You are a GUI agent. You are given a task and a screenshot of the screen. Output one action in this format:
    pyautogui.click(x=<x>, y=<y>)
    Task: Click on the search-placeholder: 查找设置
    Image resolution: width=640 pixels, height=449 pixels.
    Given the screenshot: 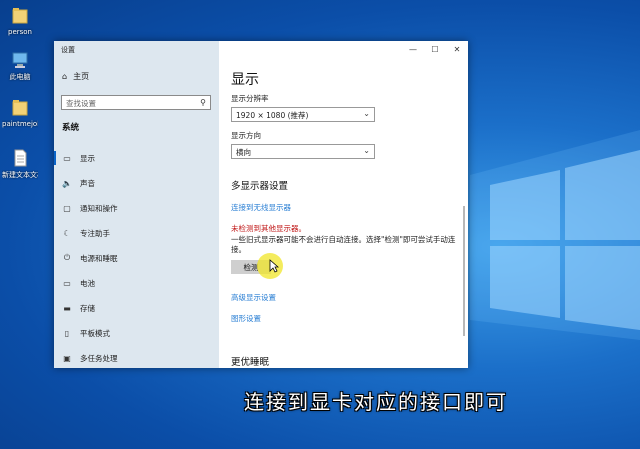 What is the action you would take?
    pyautogui.click(x=81, y=103)
    